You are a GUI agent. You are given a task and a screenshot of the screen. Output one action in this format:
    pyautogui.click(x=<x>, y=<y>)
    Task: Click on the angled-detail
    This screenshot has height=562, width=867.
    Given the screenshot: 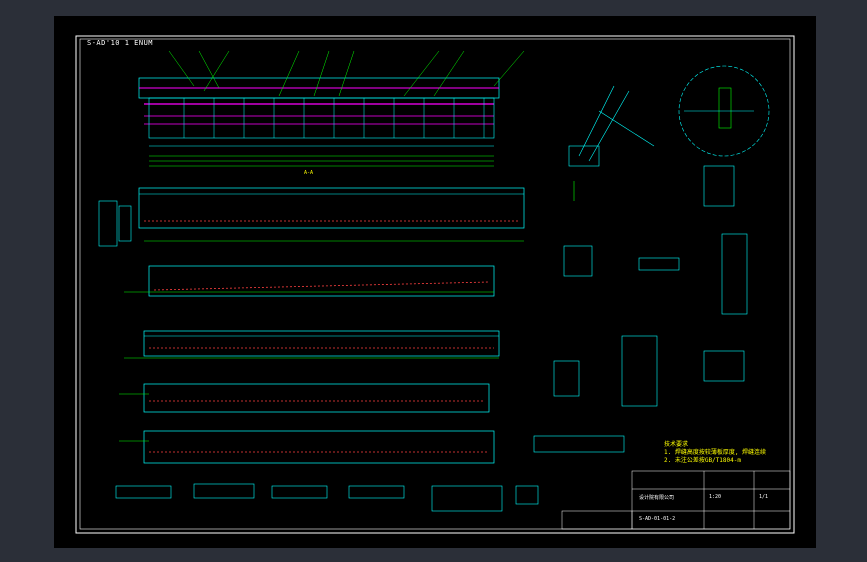 What is the action you would take?
    pyautogui.click(x=611, y=143)
    